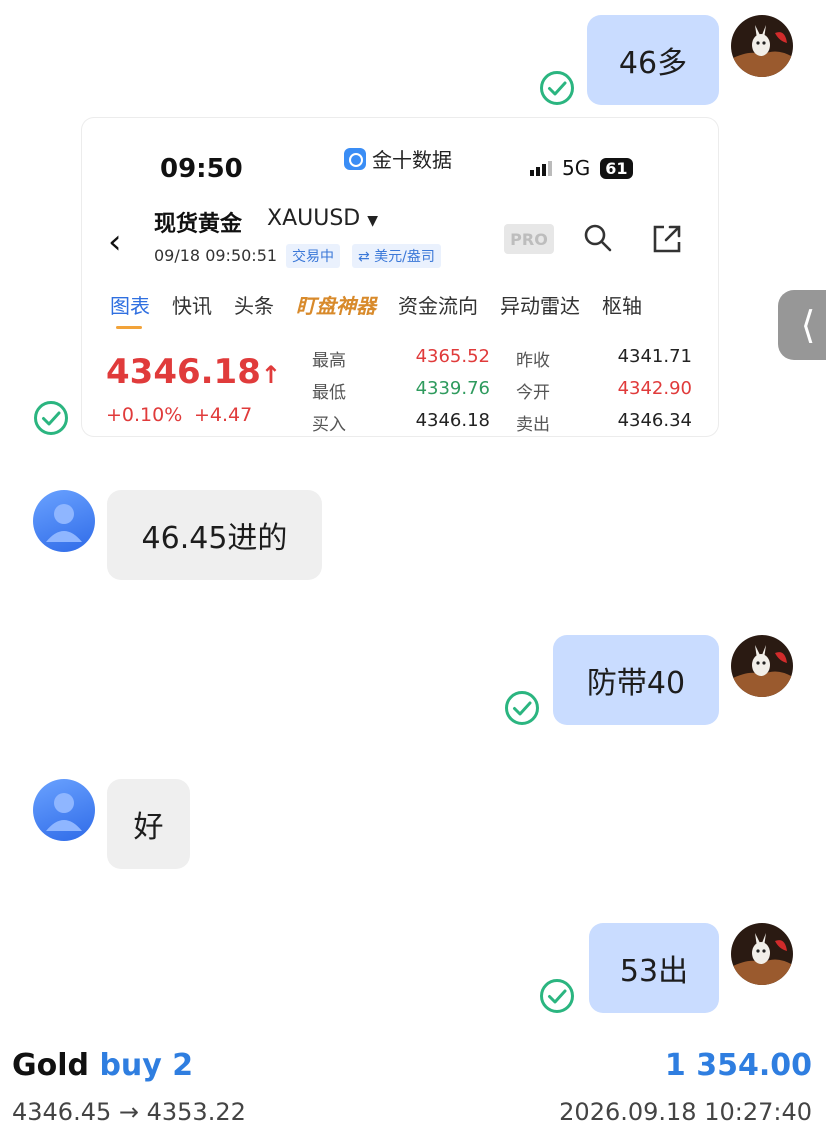  Describe the element at coordinates (130, 309) in the screenshot. I see `tab-chart: 图表` at that location.